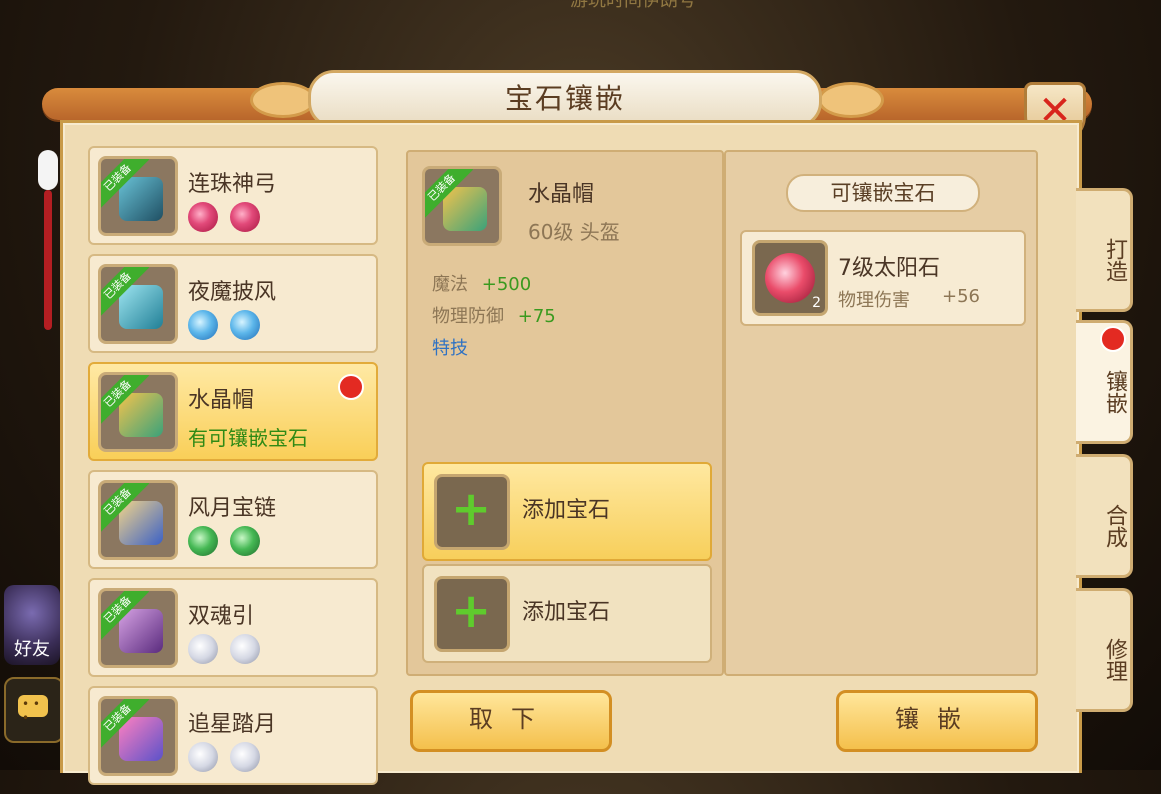 Image resolution: width=1161 pixels, height=794 pixels. Describe the element at coordinates (506, 284) in the screenshot. I see `stat-value: +500` at that location.